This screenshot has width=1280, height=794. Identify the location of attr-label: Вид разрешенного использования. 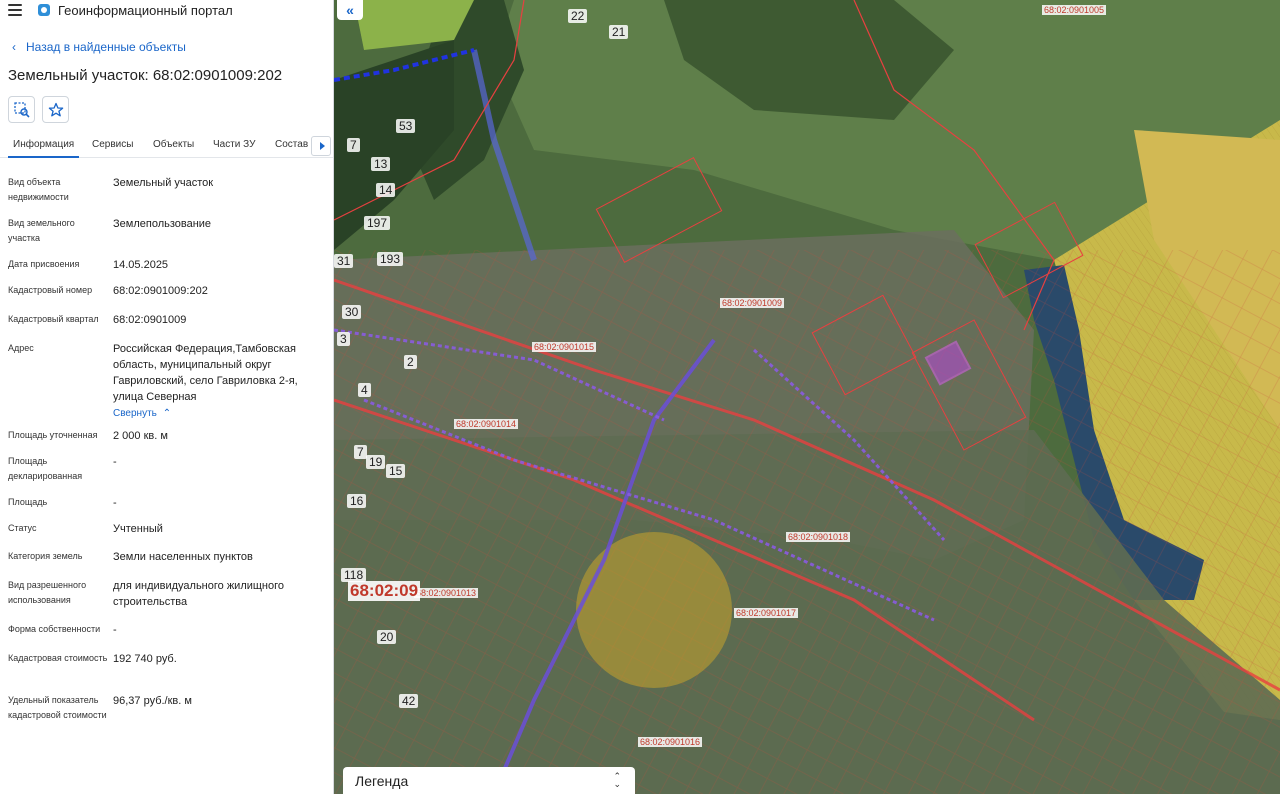
(47, 592).